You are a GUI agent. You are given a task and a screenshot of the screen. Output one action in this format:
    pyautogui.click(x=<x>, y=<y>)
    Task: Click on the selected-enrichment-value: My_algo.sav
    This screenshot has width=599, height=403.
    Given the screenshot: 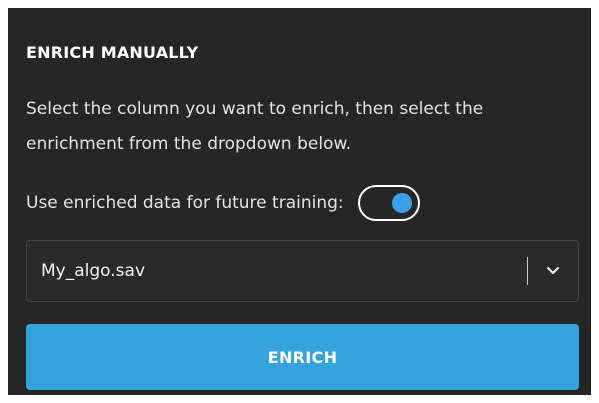 What is the action you would take?
    pyautogui.click(x=93, y=271)
    